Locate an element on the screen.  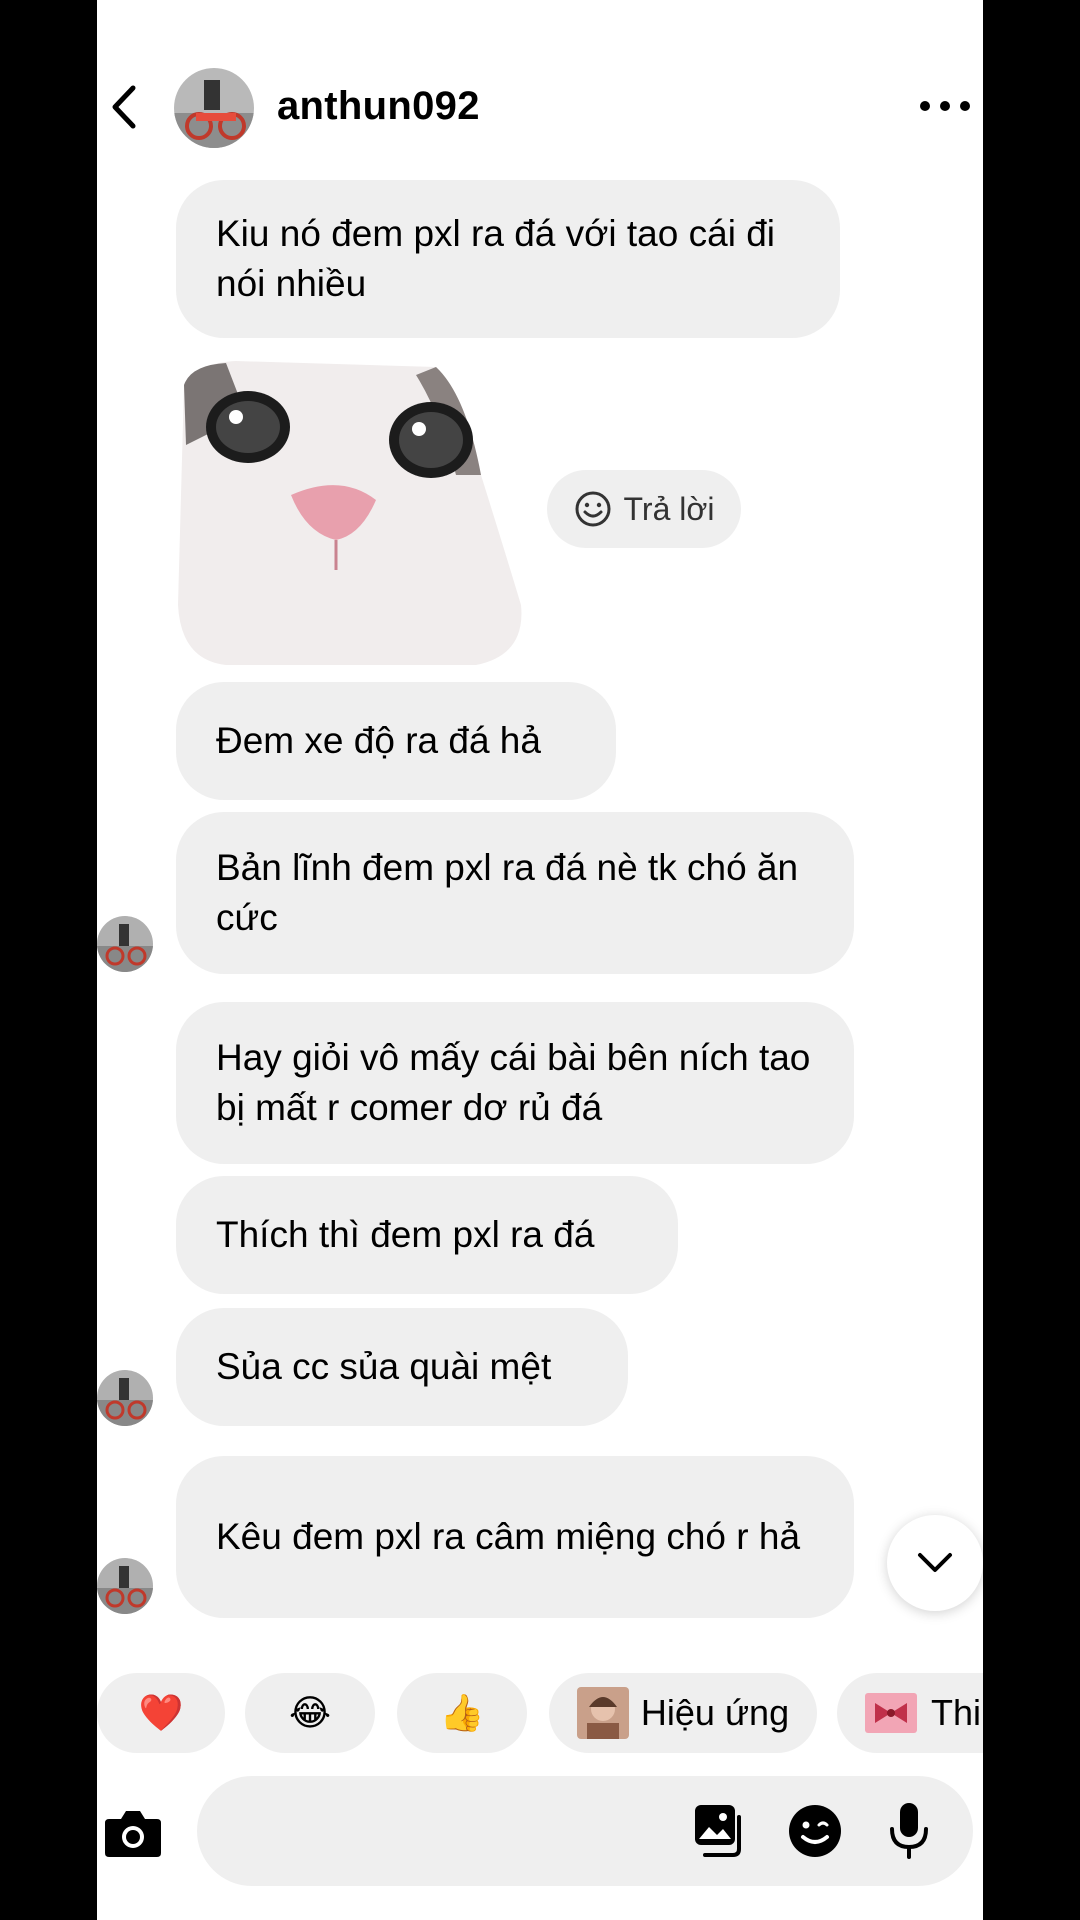
message-bubble: Thích thì đem pxl ra đá is located at coordinates (427, 1235).